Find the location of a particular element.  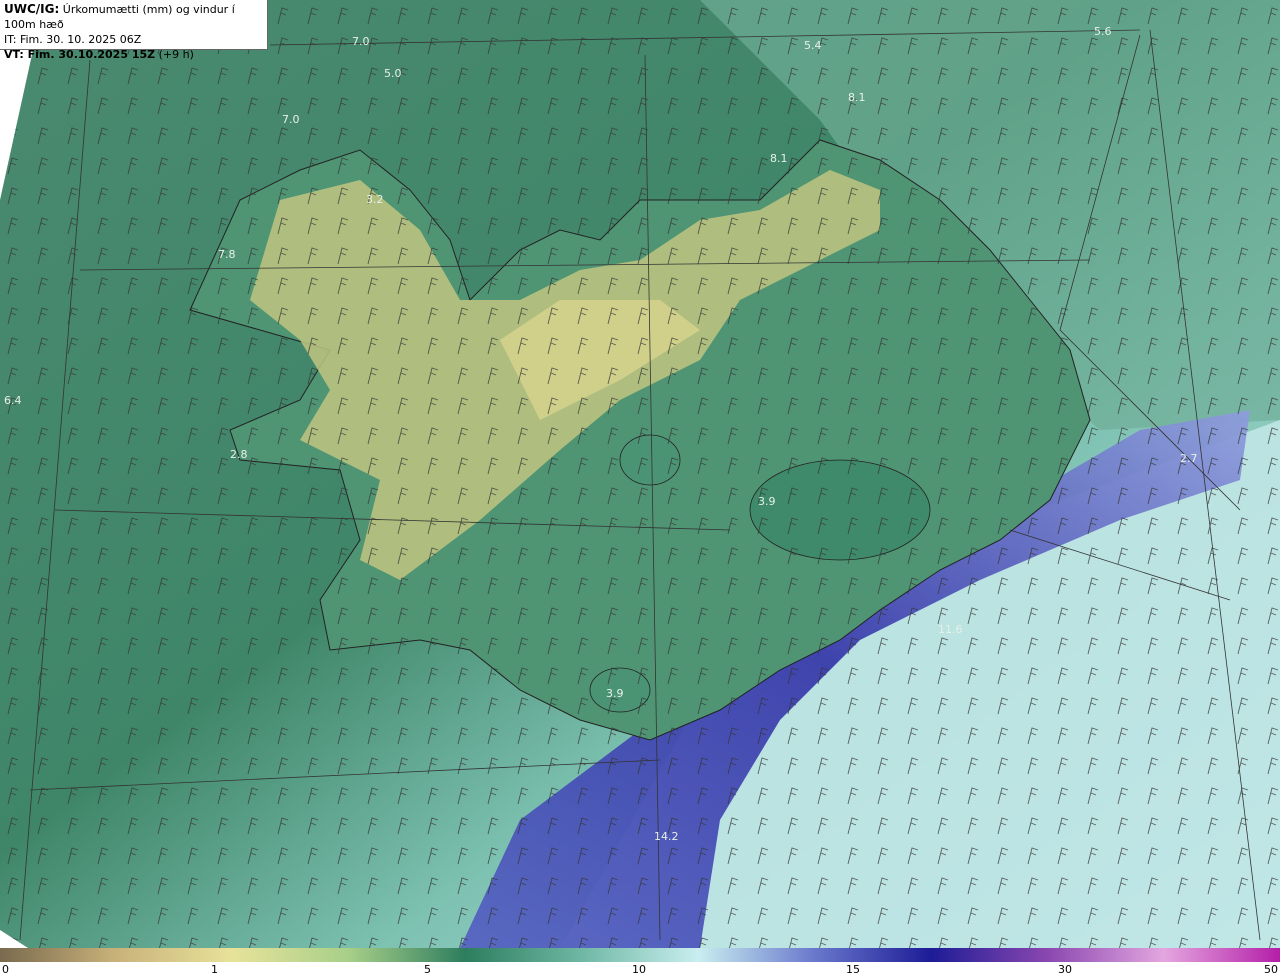

legend-tick: 1 is located at coordinates (214, 969).